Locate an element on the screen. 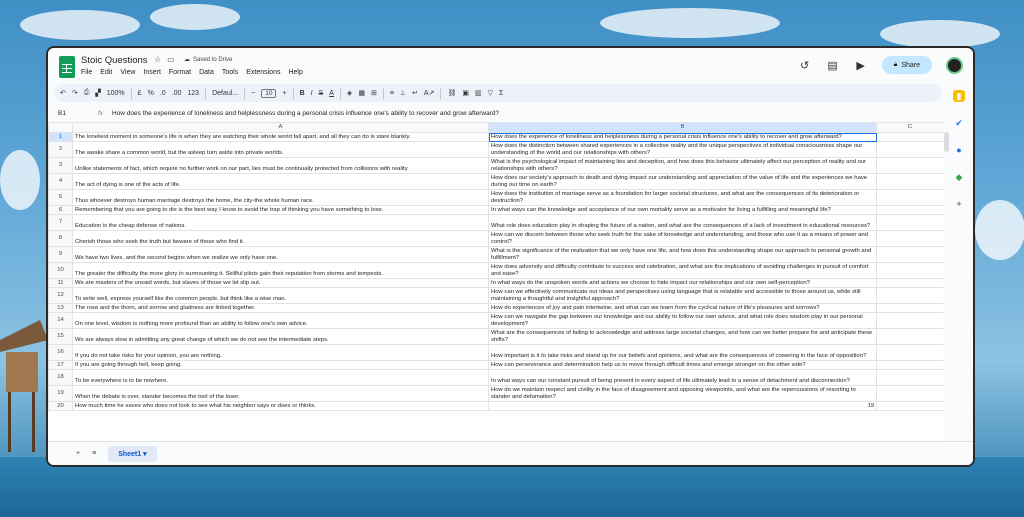 The width and height of the screenshot is (1024, 517). row-header: 12 is located at coordinates (60, 295).